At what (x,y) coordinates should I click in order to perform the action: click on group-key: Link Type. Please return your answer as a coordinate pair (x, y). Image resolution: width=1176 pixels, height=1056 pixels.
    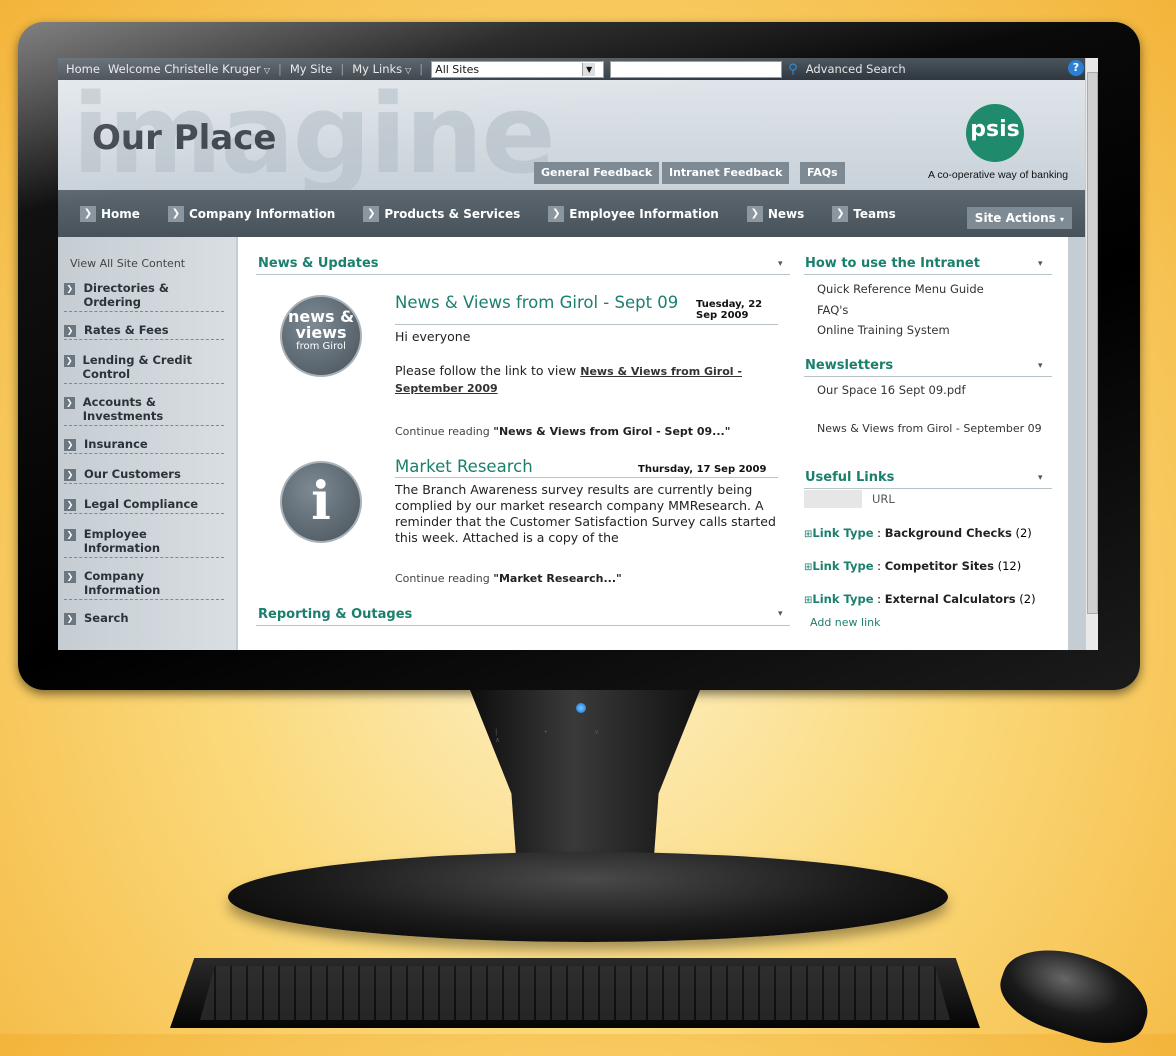
    Looking at the image, I should click on (843, 566).